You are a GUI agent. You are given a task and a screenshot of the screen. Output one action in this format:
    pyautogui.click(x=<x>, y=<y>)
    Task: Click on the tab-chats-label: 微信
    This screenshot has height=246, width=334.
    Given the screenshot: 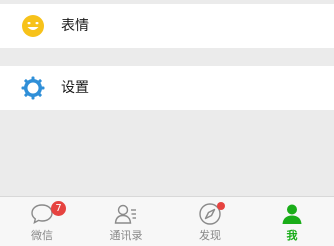 What is the action you would take?
    pyautogui.click(x=42, y=235)
    